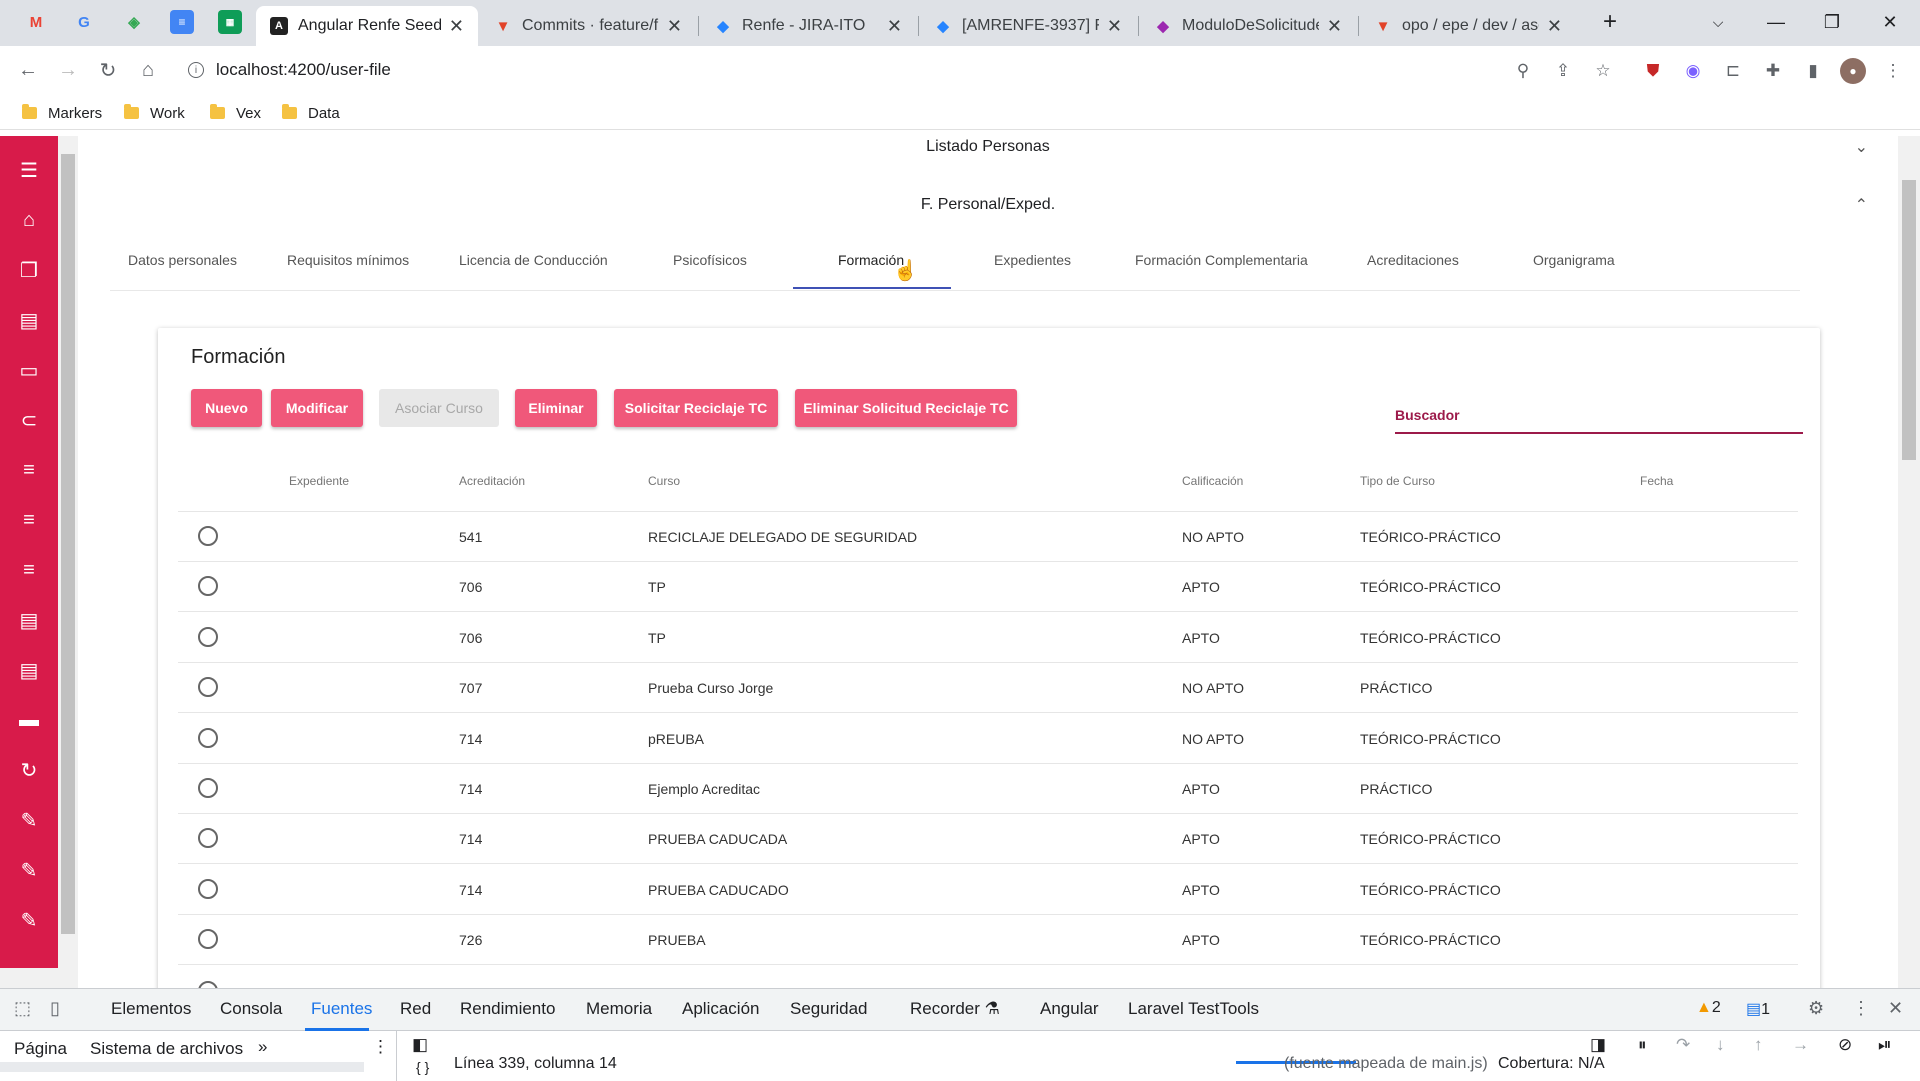  What do you see at coordinates (1885, 1045) in the screenshot?
I see `pause-exceptions-icon: ⏯` at bounding box center [1885, 1045].